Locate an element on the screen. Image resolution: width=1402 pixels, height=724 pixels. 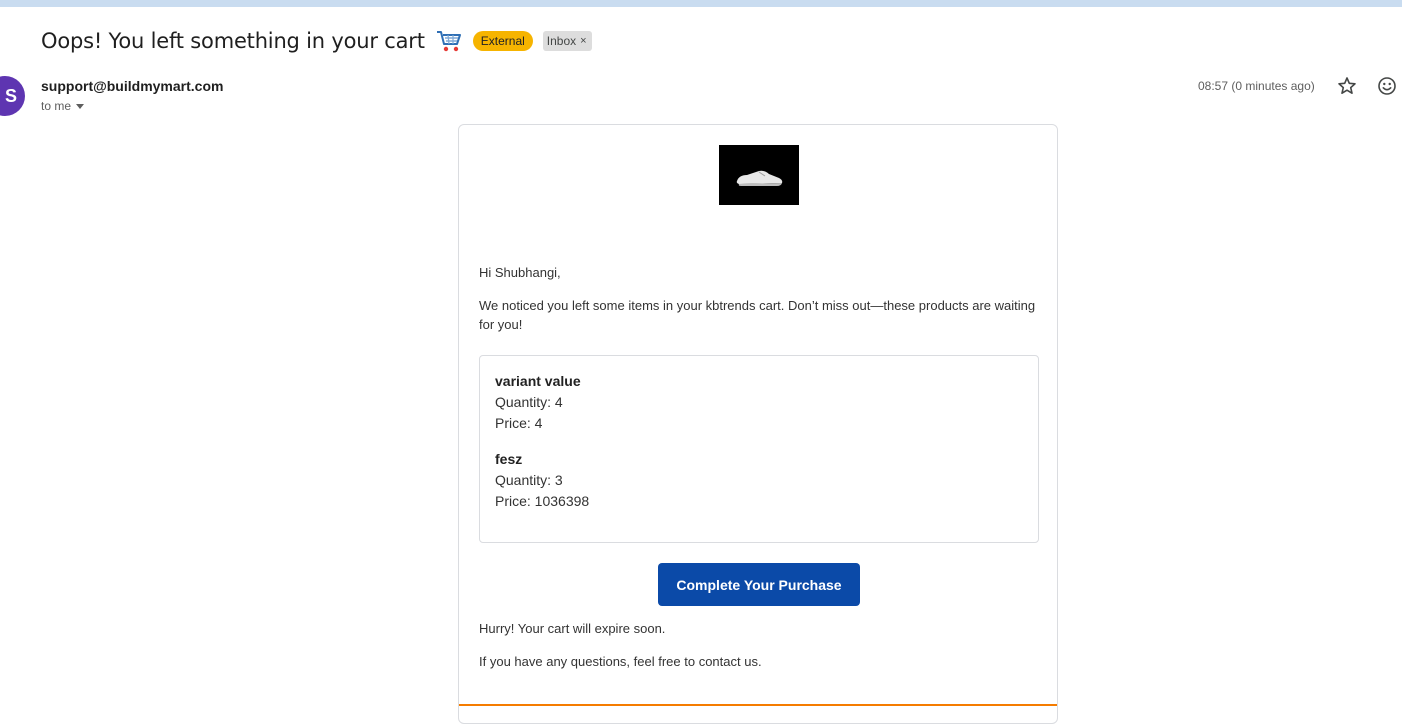
footer-divider is located at coordinates (758, 705).